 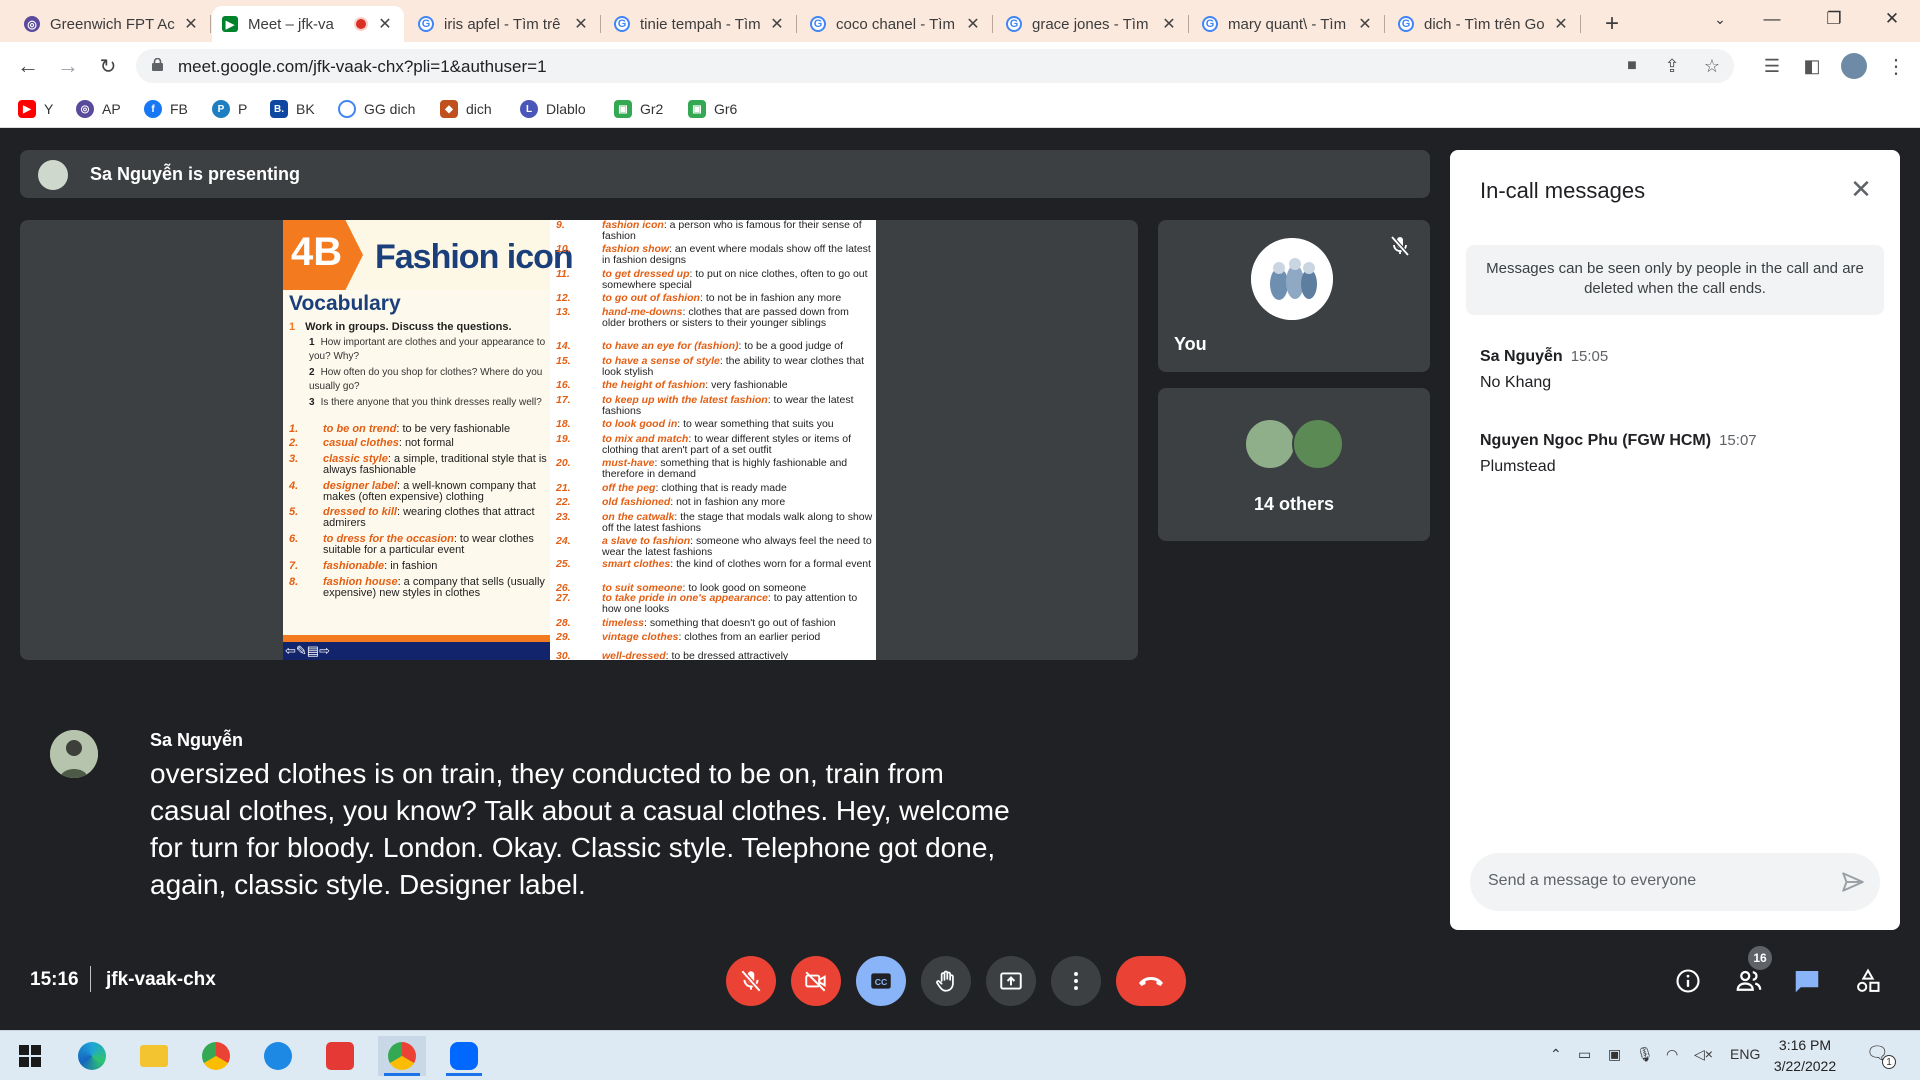 What do you see at coordinates (1612, 24) in the screenshot?
I see `new-tab-button: +` at bounding box center [1612, 24].